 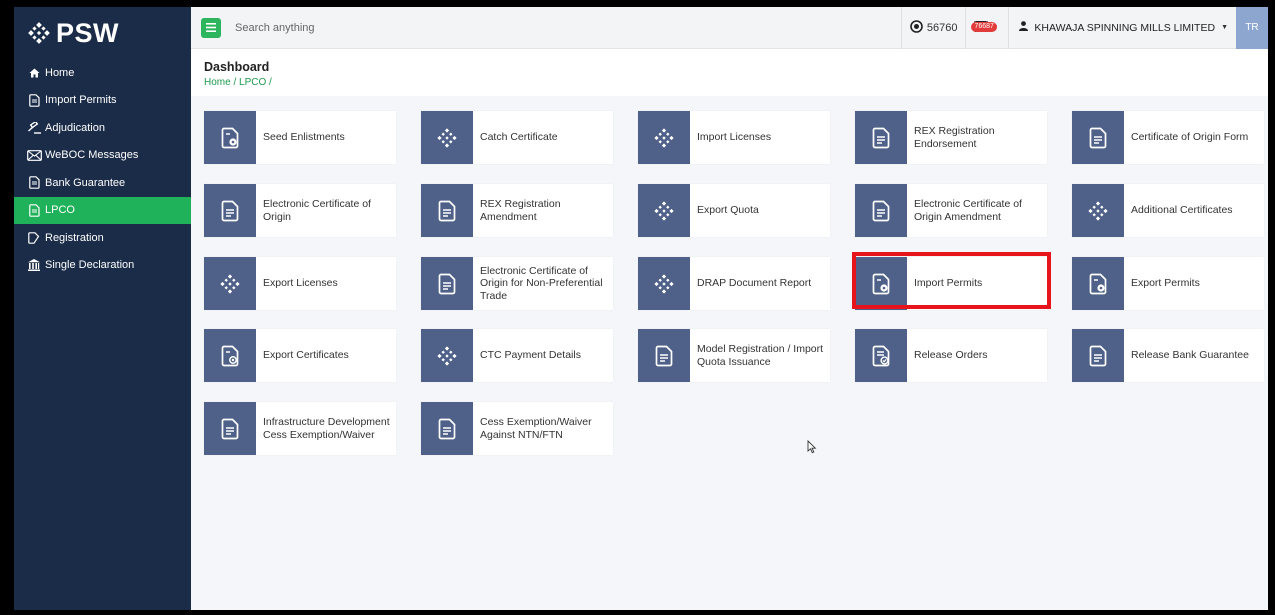 I want to click on card-export-certificates: Export Certificates, so click(x=300, y=355).